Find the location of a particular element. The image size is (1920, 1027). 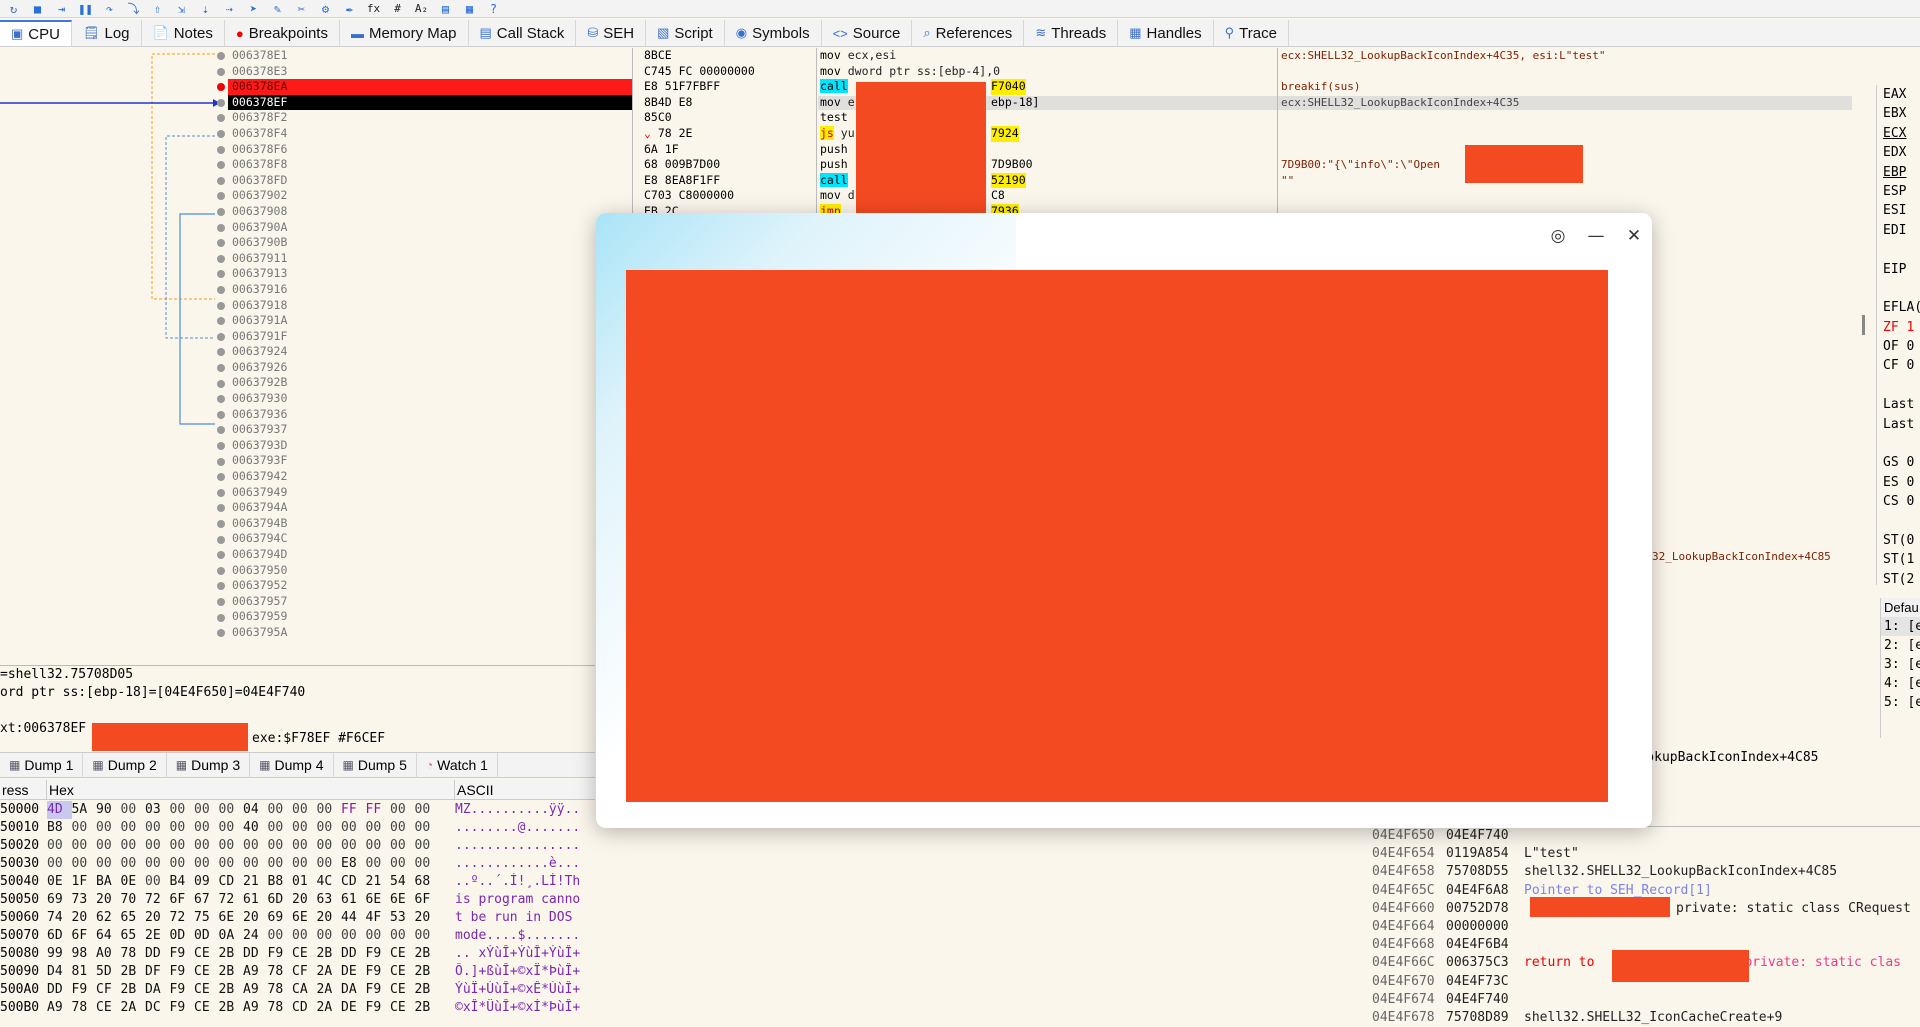

tab-breakpoints: ● Breakpoints is located at coordinates (282, 33).